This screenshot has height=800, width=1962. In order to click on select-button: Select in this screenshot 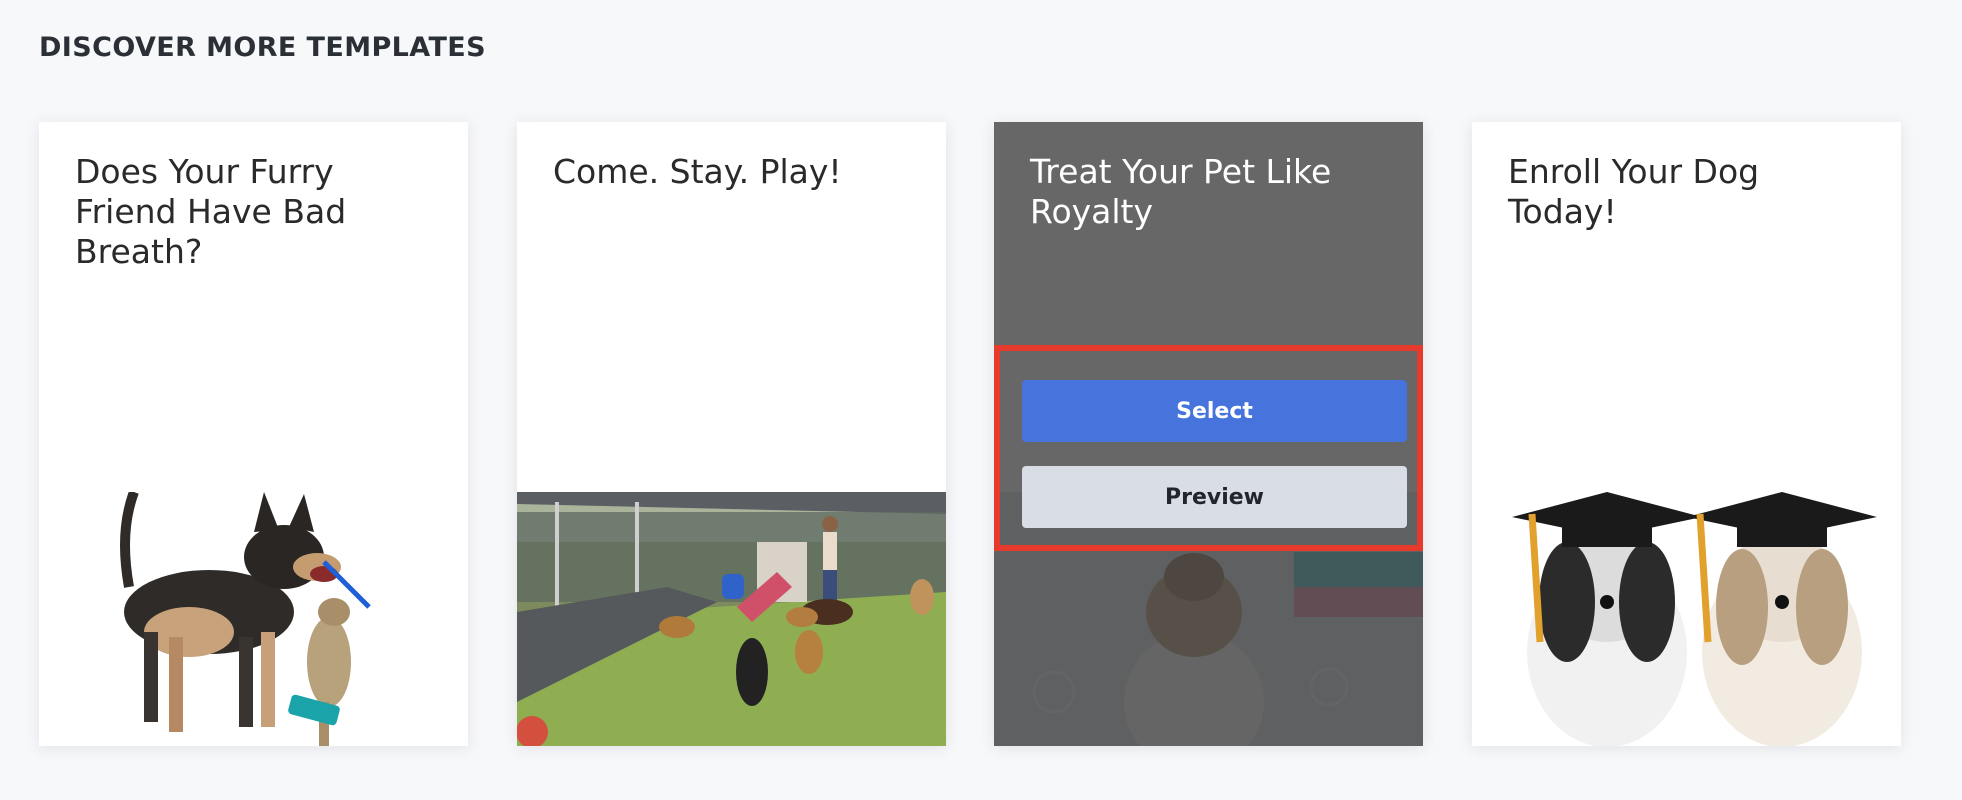, I will do `click(1214, 411)`.